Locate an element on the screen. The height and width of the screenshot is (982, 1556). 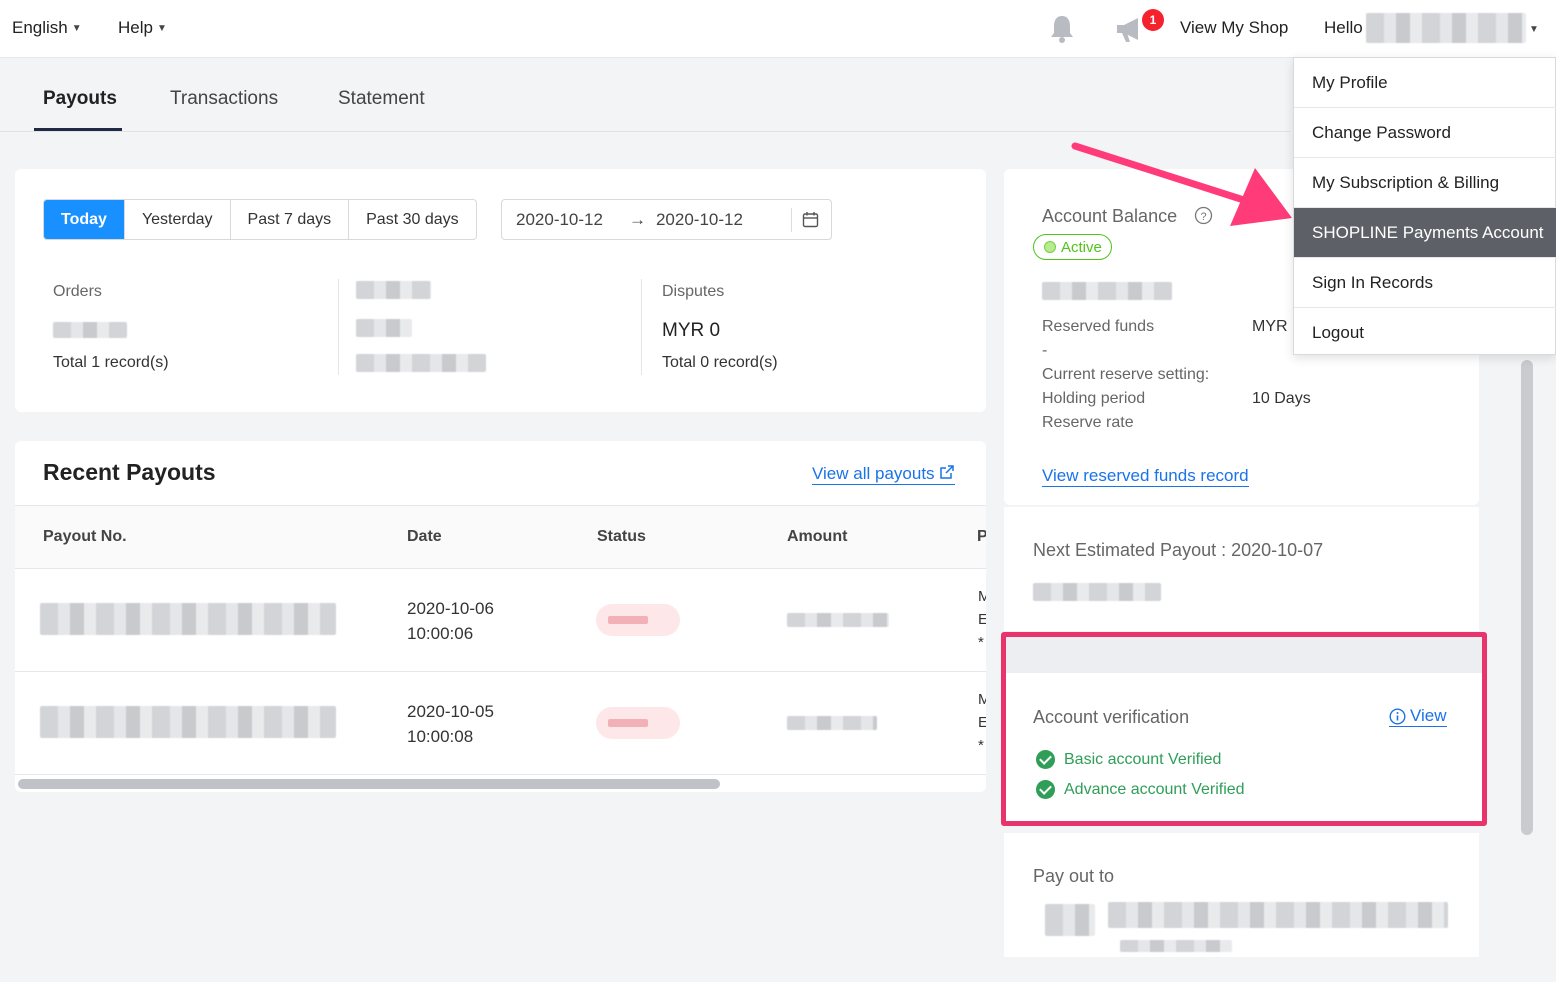
view-all-payouts-link: View all payouts is located at coordinates (884, 474).